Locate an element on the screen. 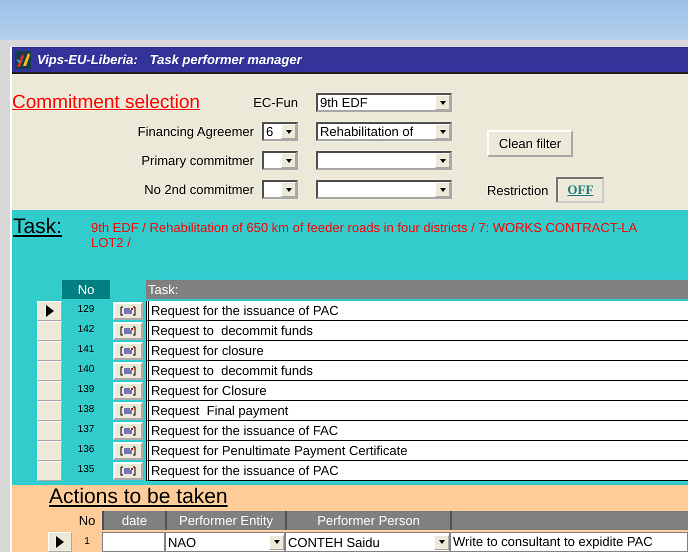  app-icon is located at coordinates (23, 59).